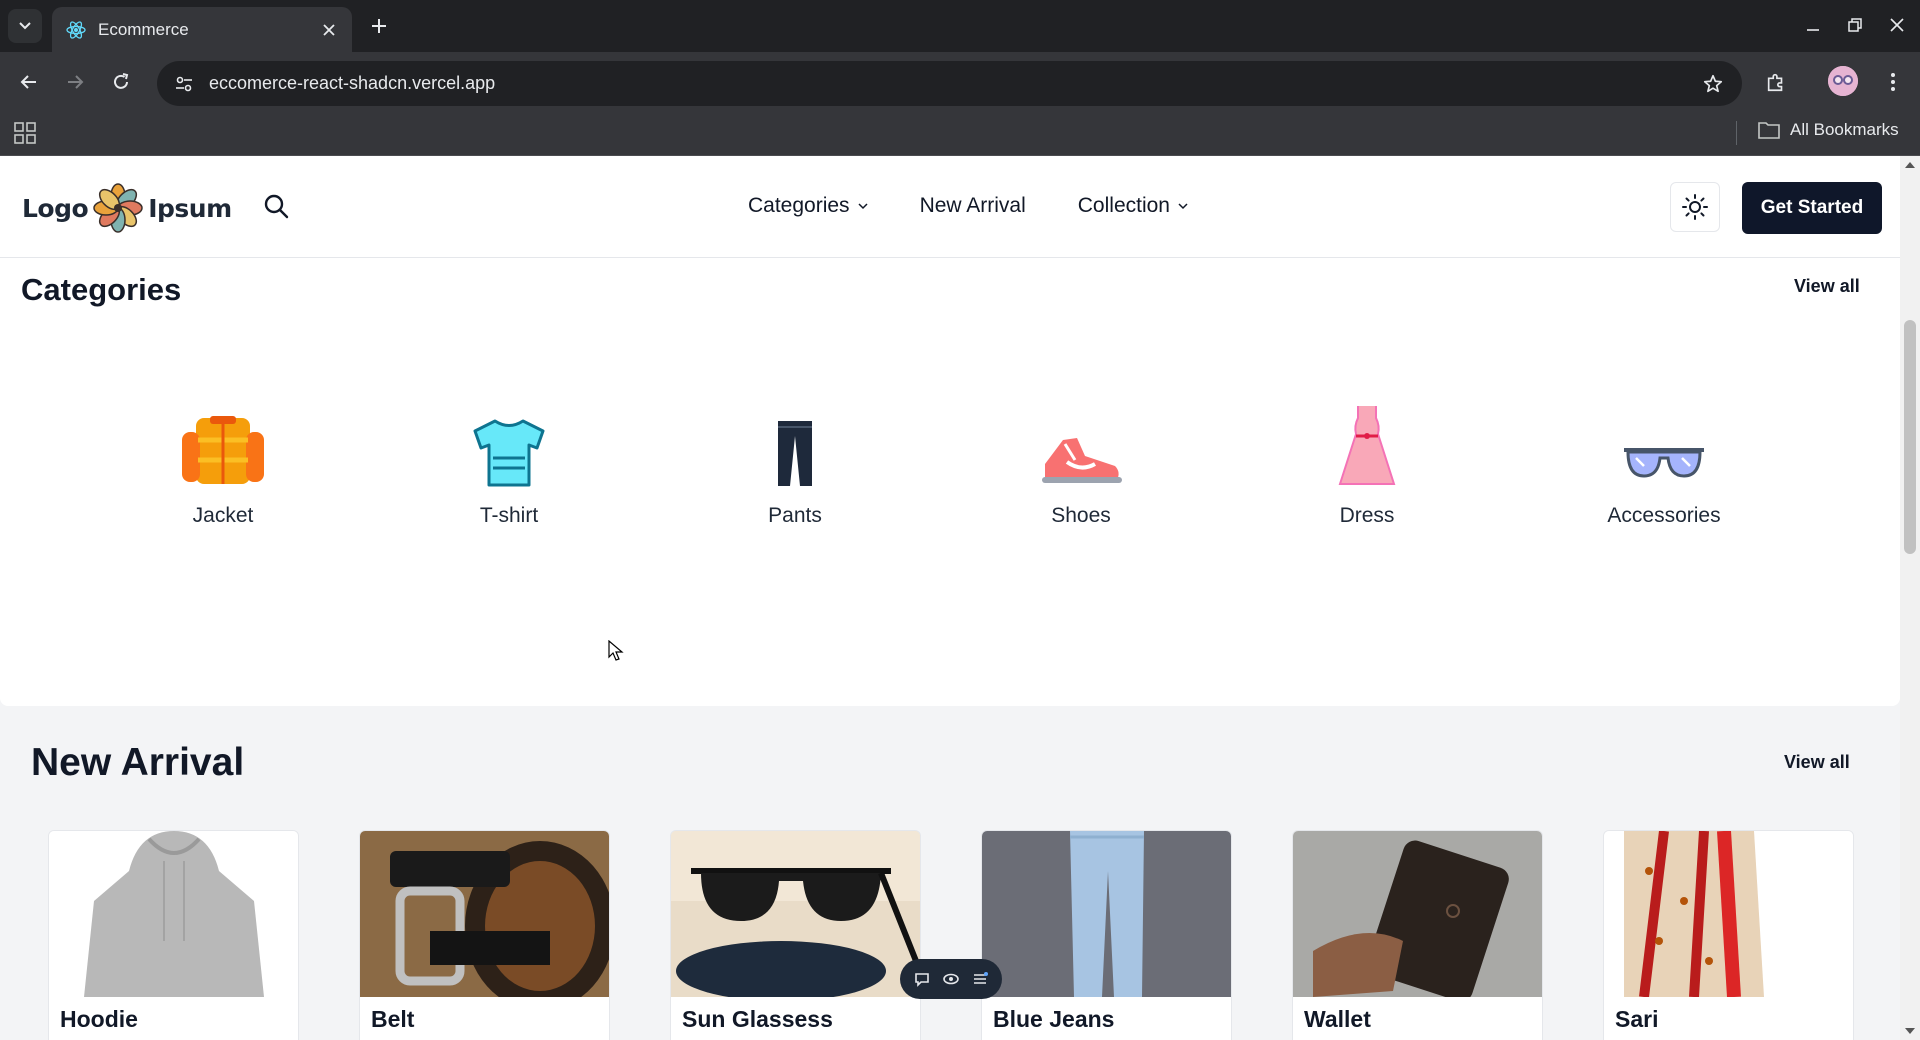  What do you see at coordinates (795, 916) in the screenshot?
I see `product-image-sunglasses` at bounding box center [795, 916].